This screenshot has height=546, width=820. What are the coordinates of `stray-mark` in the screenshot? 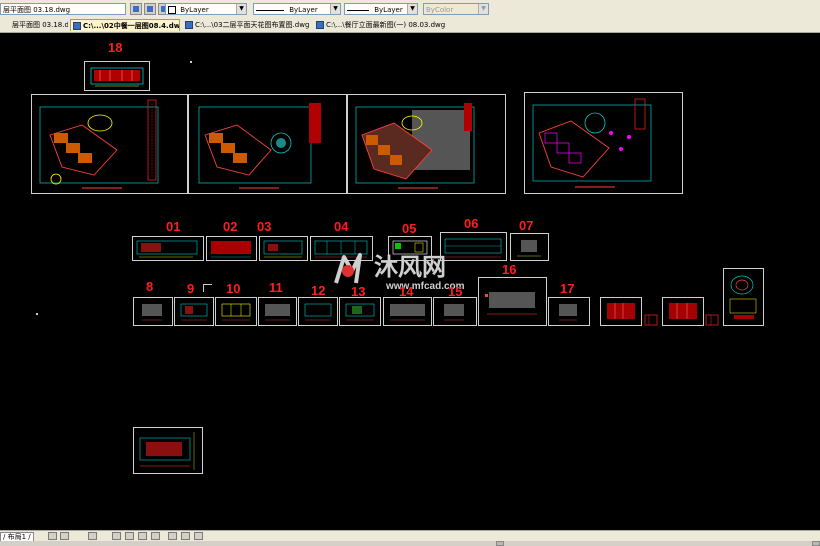 It's located at (207, 288).